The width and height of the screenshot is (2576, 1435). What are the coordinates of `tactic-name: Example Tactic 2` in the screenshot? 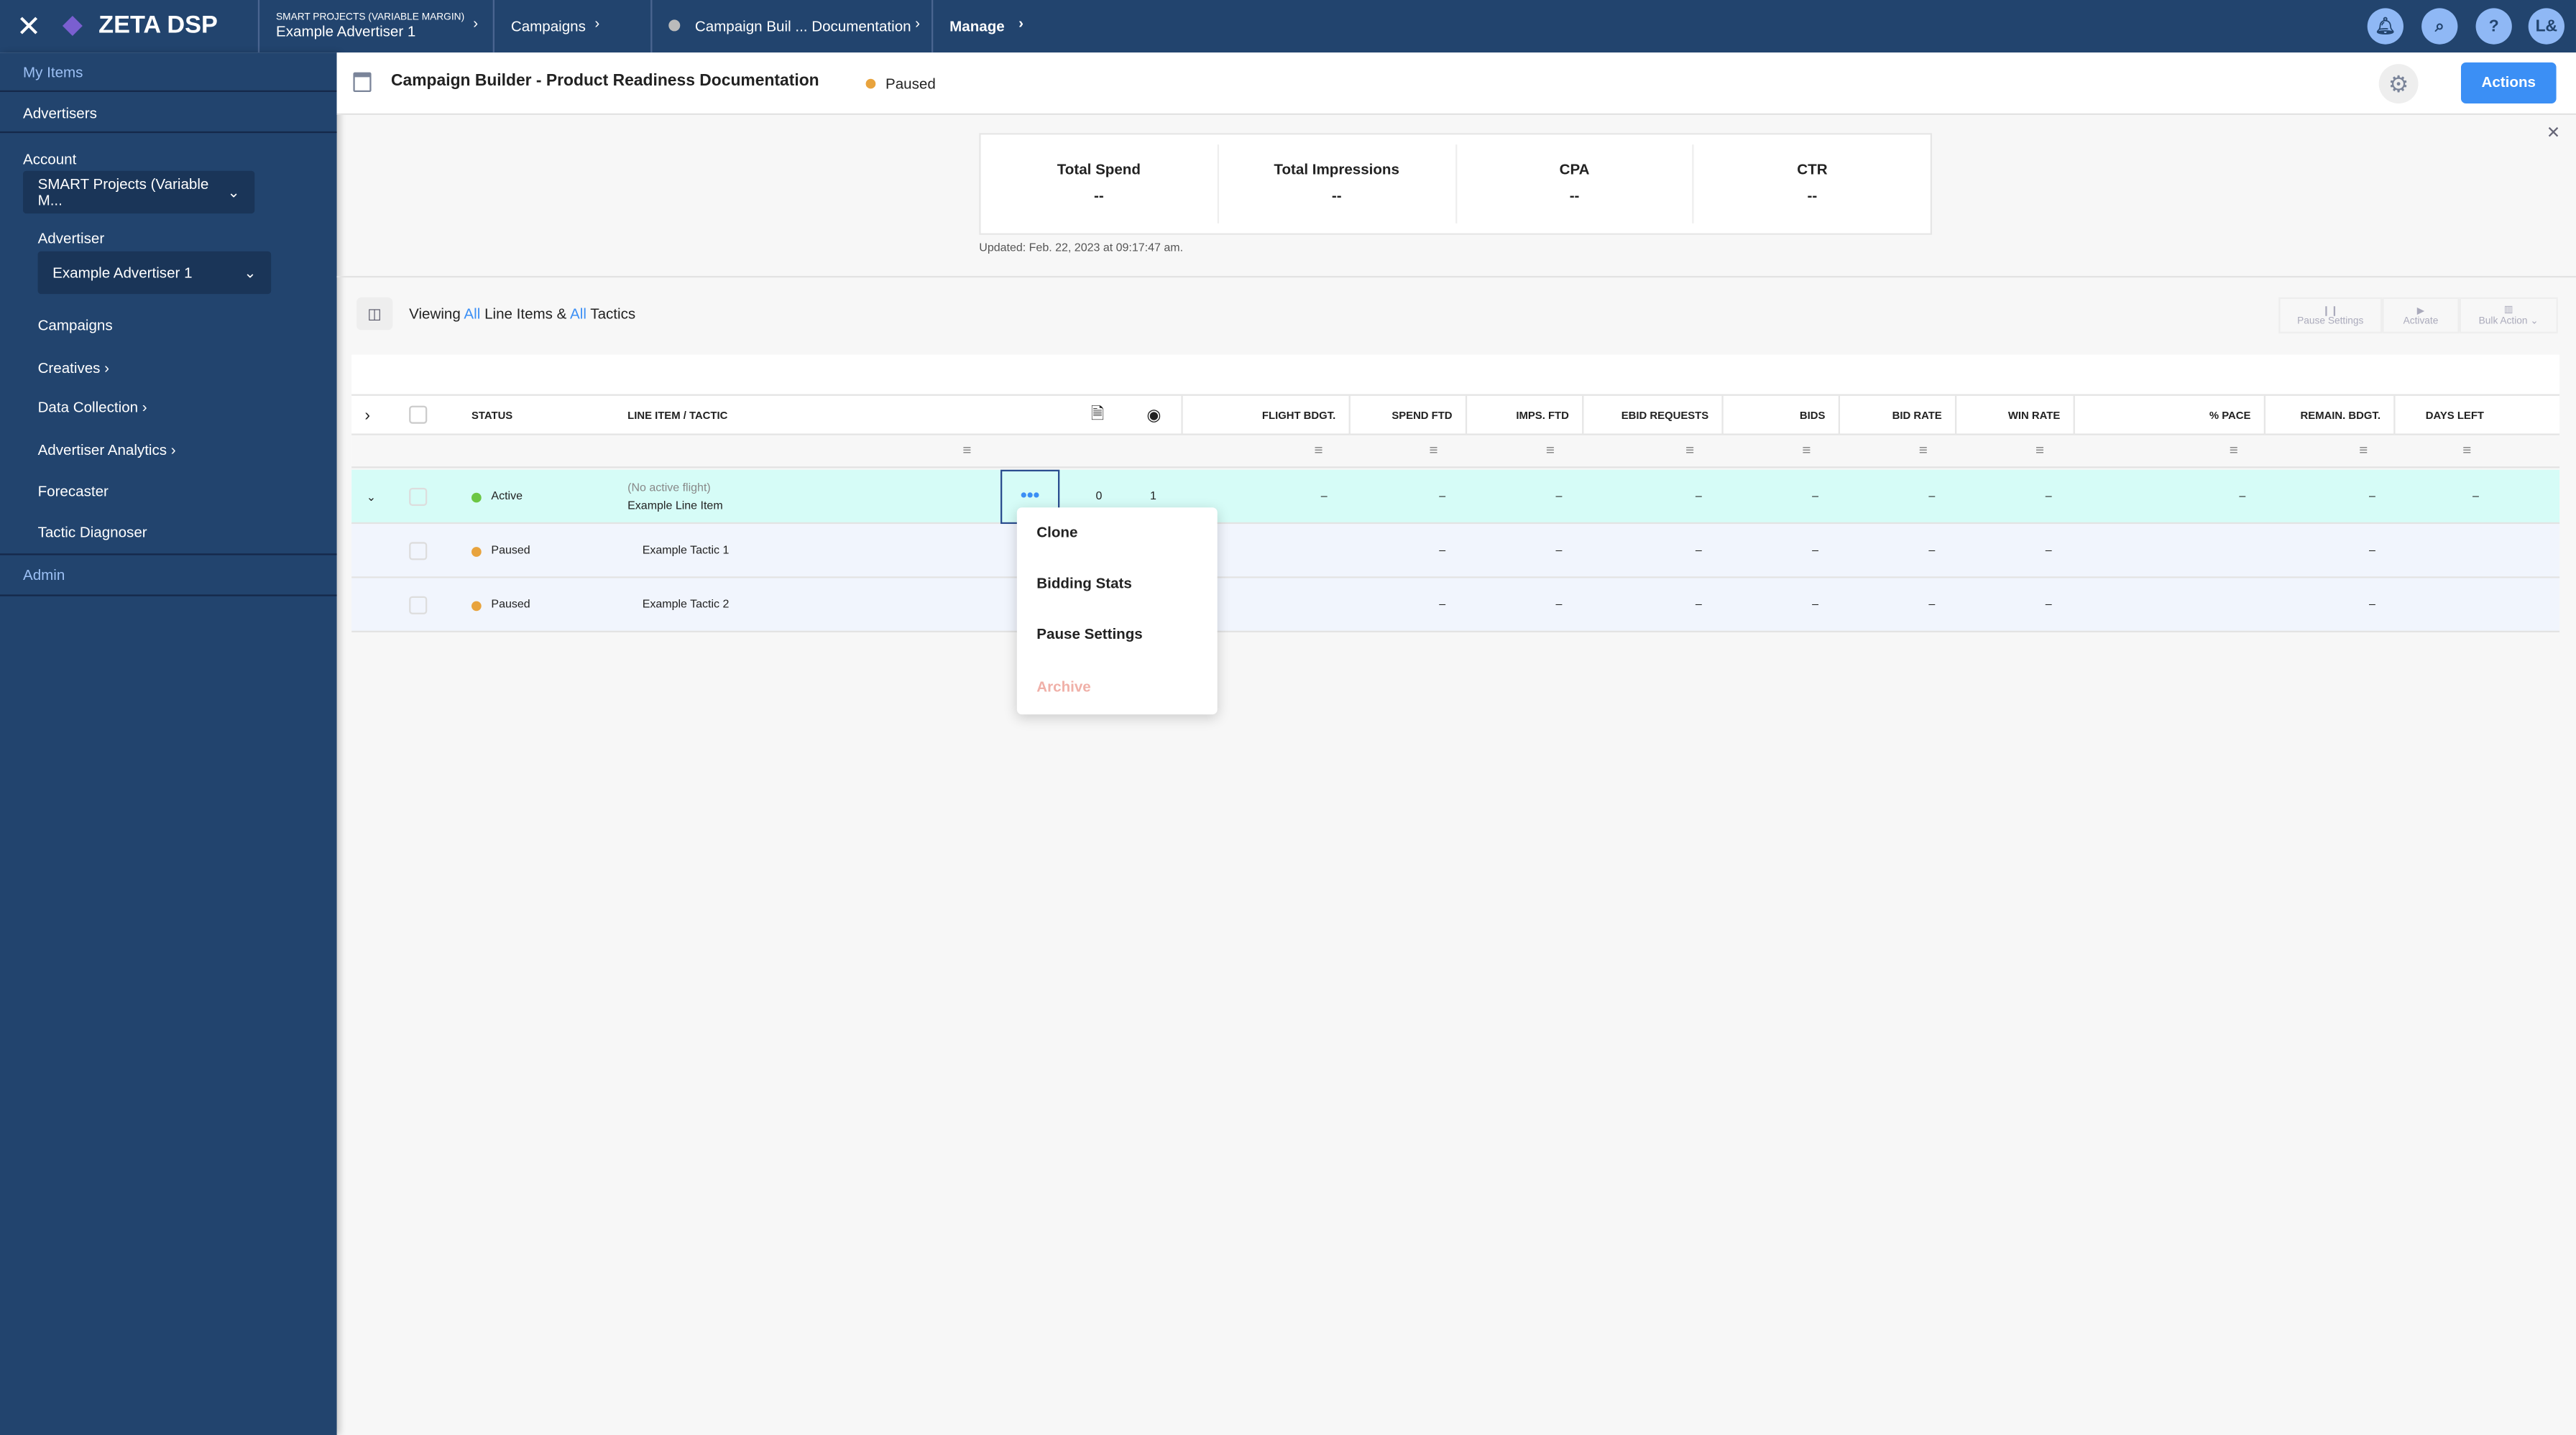 It's located at (686, 605).